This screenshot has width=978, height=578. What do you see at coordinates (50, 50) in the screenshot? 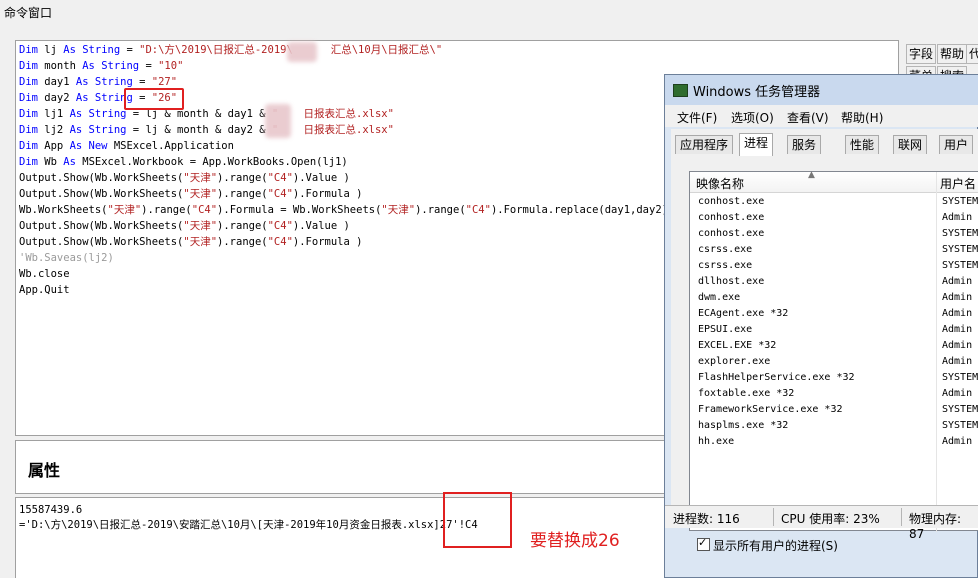
I see `code-token: lj` at bounding box center [50, 50].